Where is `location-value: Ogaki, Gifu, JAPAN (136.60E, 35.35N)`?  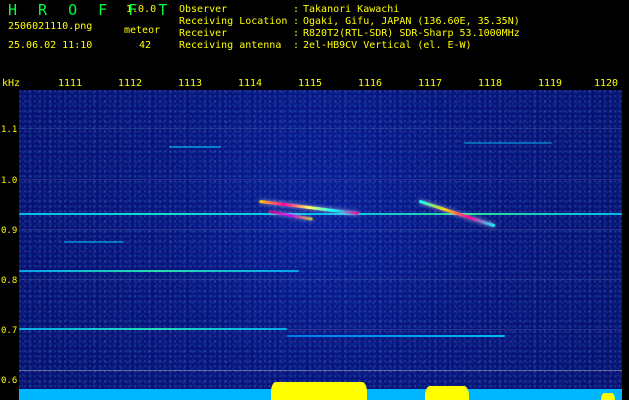 location-value: Ogaki, Gifu, JAPAN (136.60E, 35.35N) is located at coordinates (411, 21).